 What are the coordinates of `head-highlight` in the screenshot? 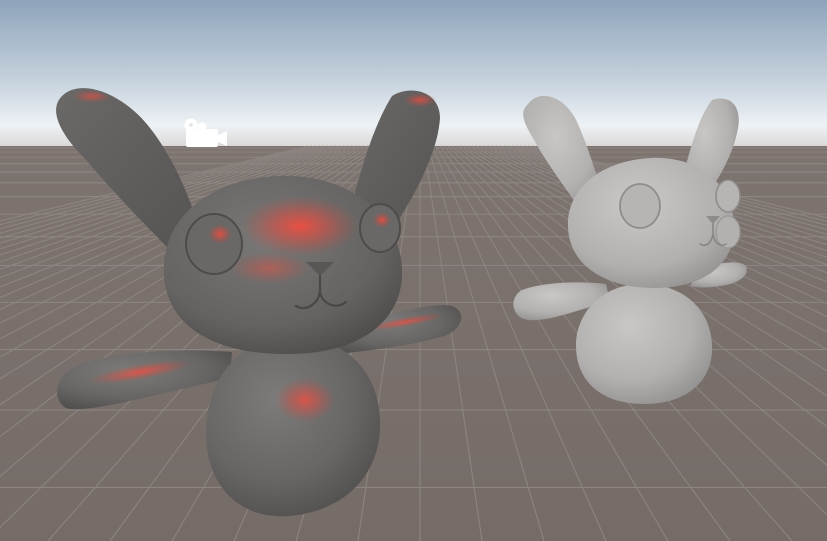 It's located at (300, 226).